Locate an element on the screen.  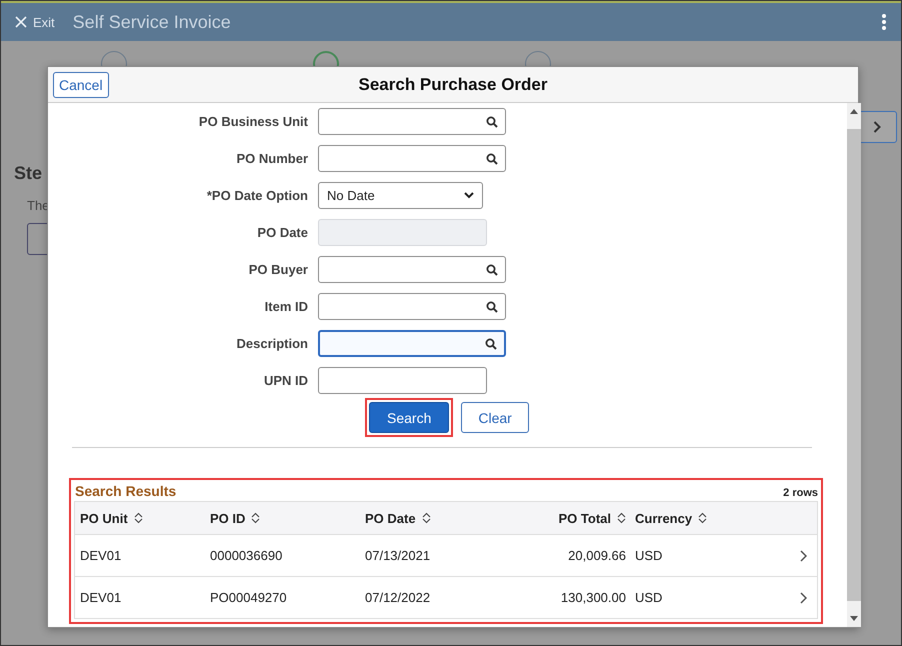
table-cell: 130,300.00 is located at coordinates (593, 597).